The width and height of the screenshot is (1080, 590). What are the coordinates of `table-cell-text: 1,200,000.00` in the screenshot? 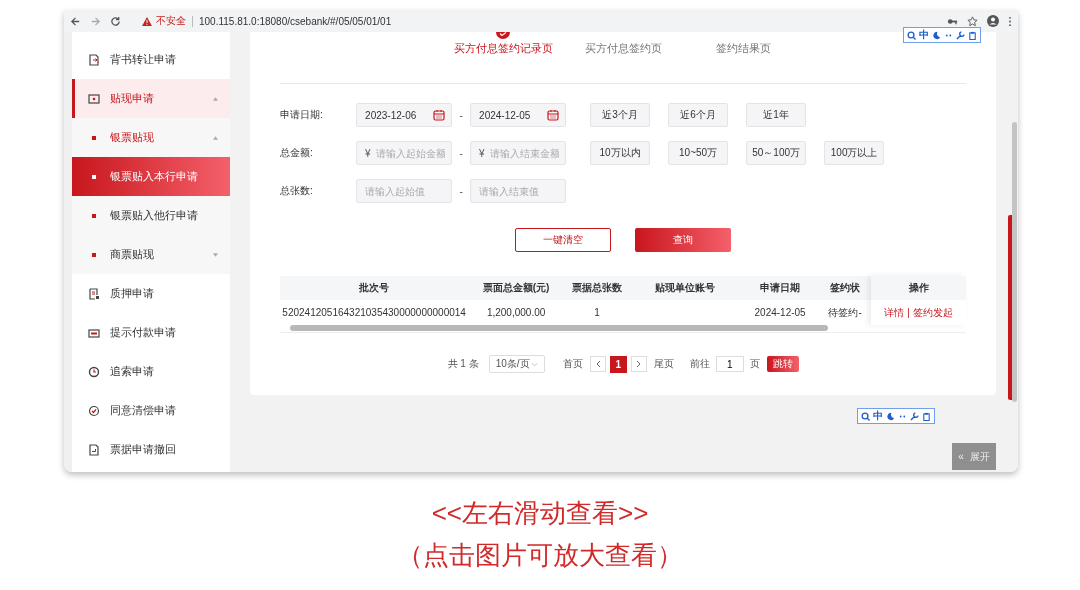 It's located at (516, 312).